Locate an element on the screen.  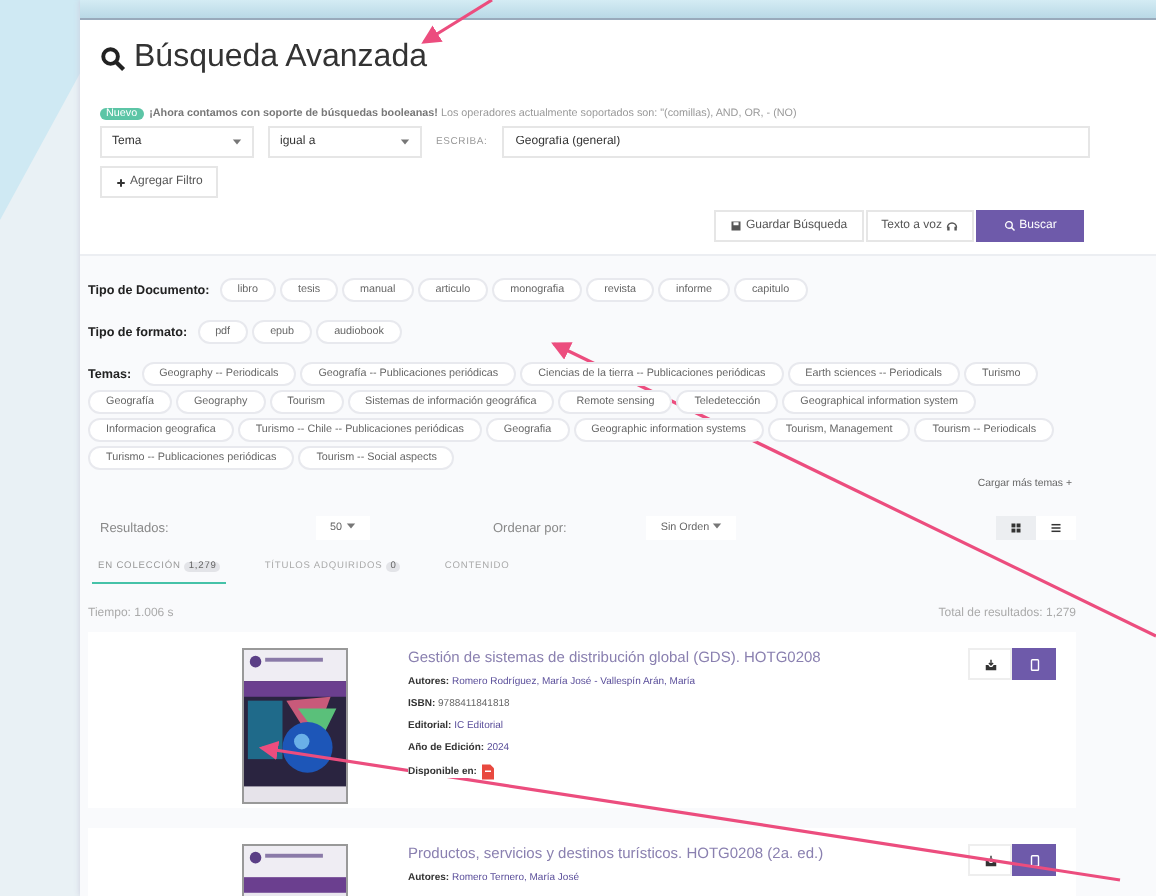
title-text: Búsqueda Avanzada is located at coordinates (280, 58).